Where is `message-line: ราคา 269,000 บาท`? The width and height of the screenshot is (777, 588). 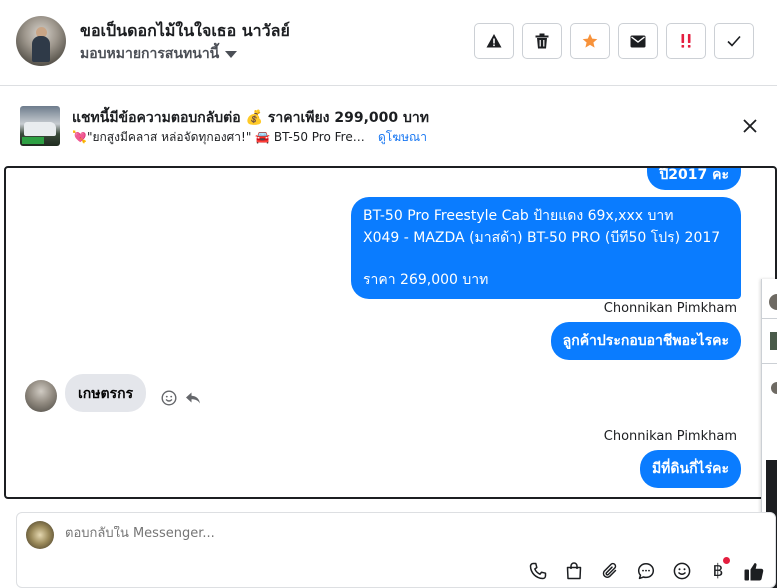 message-line: ราคา 269,000 บาท is located at coordinates (426, 280).